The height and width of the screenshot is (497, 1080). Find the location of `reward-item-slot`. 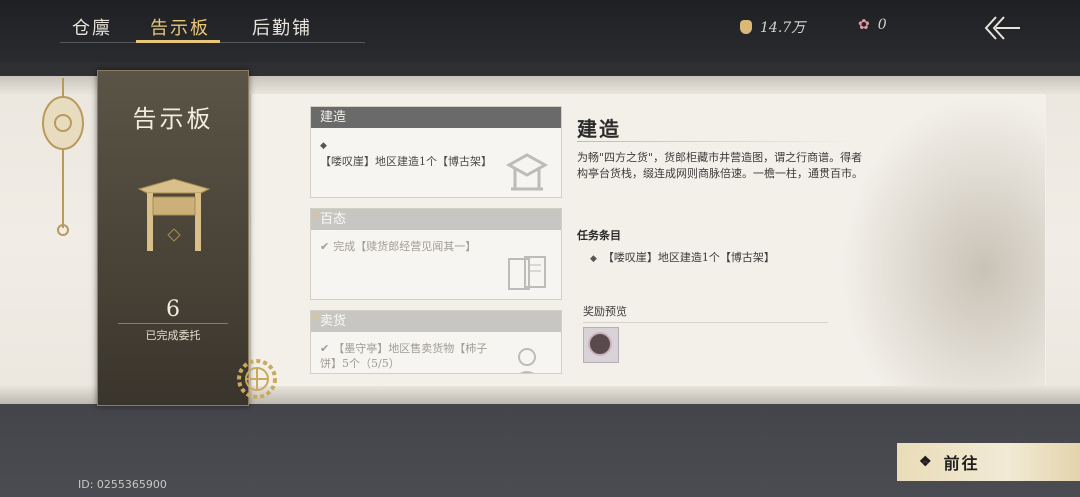

reward-item-slot is located at coordinates (601, 345).